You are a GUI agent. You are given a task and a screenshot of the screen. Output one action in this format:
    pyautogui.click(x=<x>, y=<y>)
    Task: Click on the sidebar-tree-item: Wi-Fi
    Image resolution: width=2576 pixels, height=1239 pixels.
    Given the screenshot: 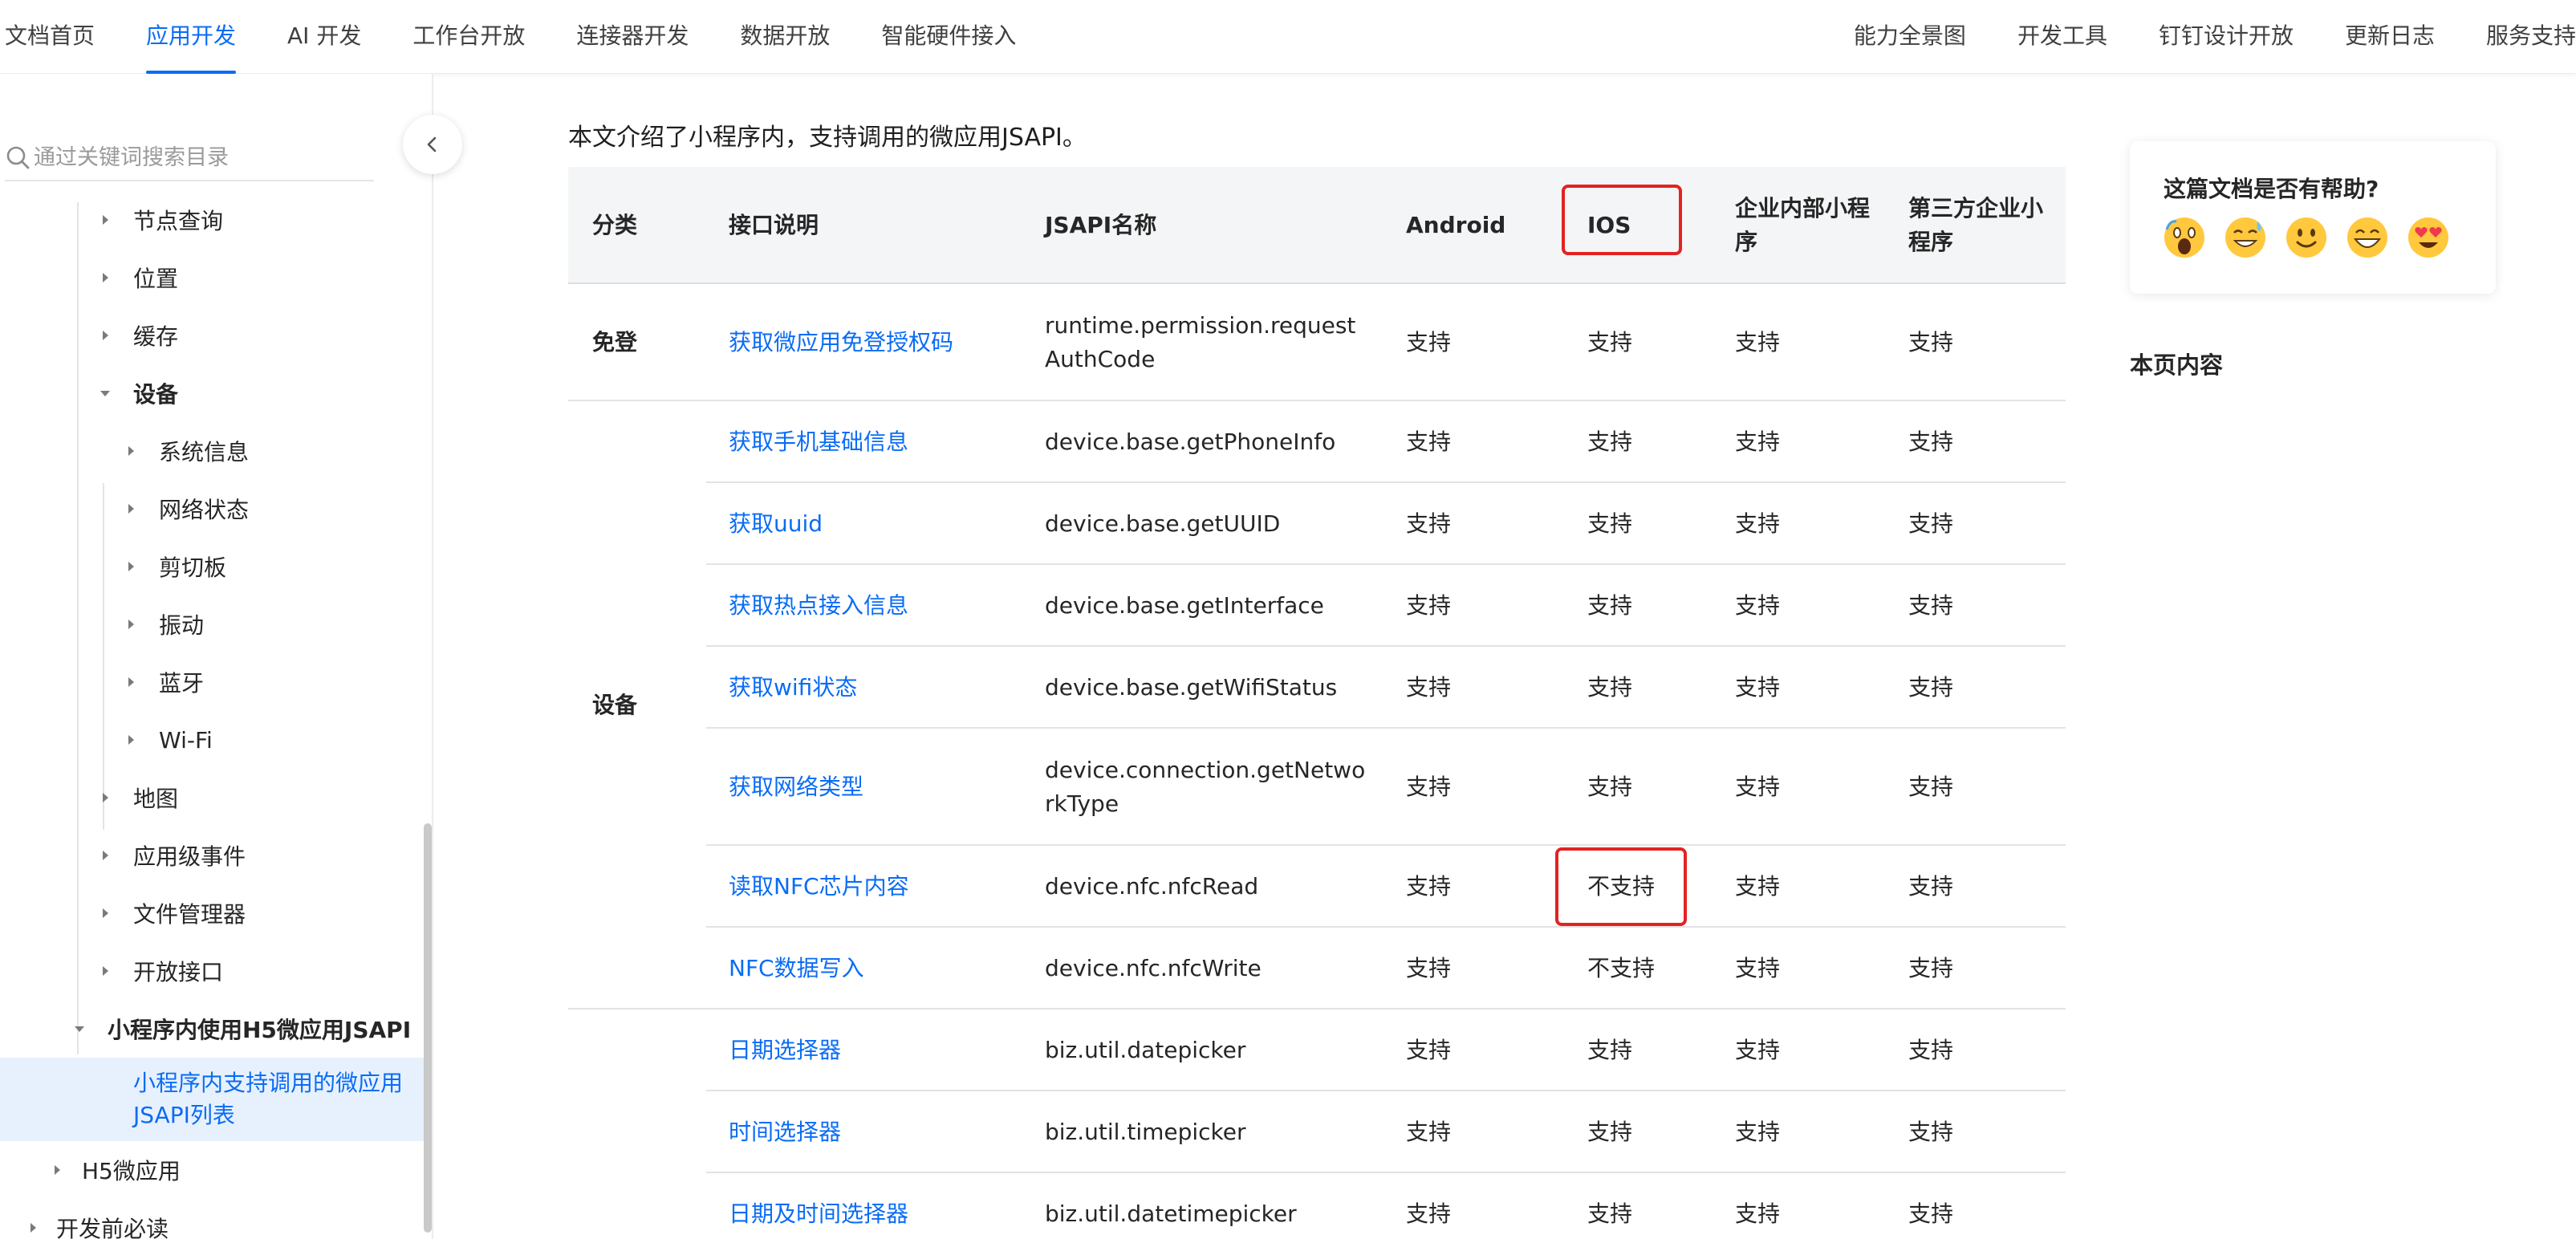 What is the action you would take?
    pyautogui.click(x=213, y=740)
    